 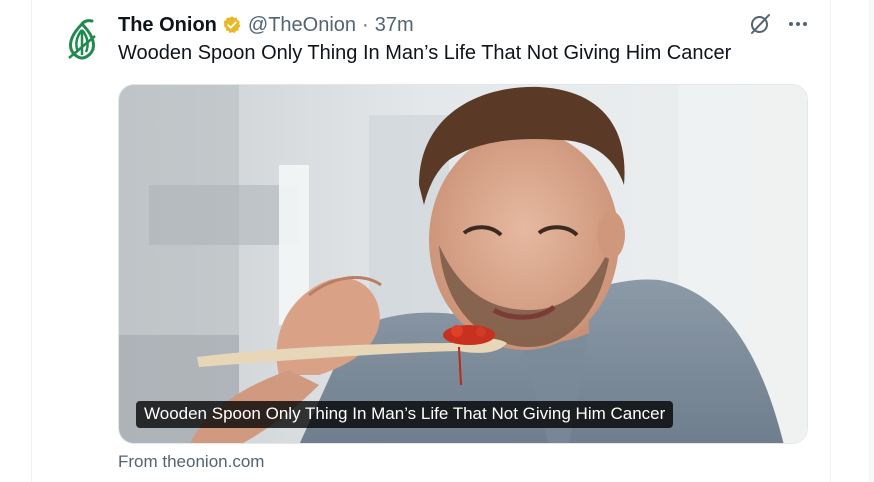 What do you see at coordinates (302, 25) in the screenshot?
I see `user-handle: @TheOnion` at bounding box center [302, 25].